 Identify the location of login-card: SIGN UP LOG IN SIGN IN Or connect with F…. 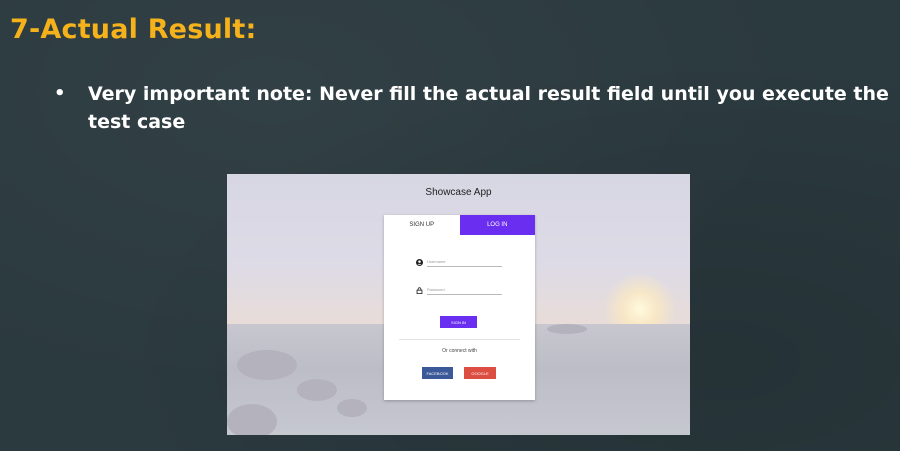
(459, 307).